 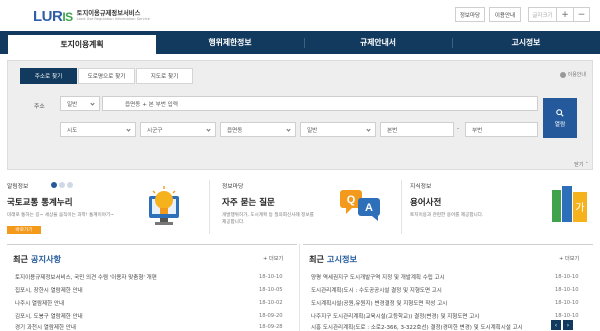 I want to click on next-arrow-icon: ›, so click(x=568, y=325).